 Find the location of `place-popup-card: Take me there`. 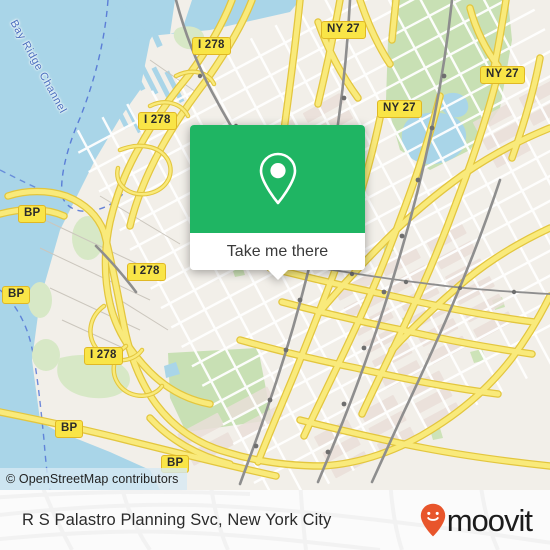

place-popup-card: Take me there is located at coordinates (277, 202).